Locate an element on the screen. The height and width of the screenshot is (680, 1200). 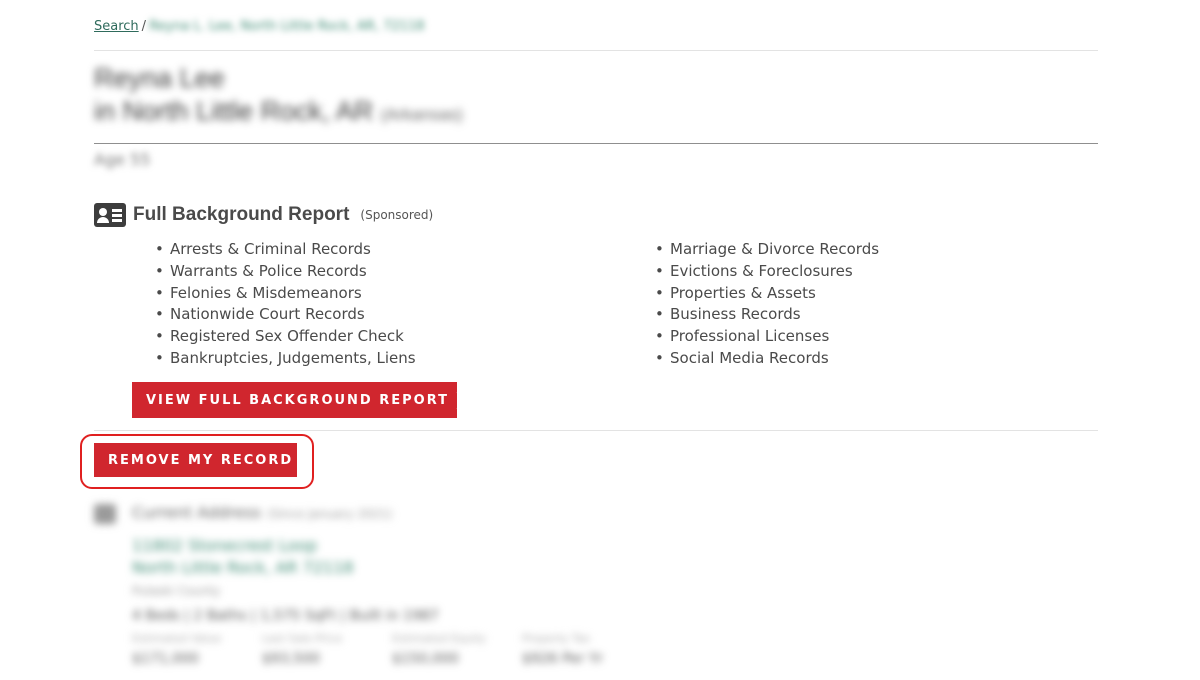
list-item: Arrests & Criminal Records is located at coordinates (283, 250).